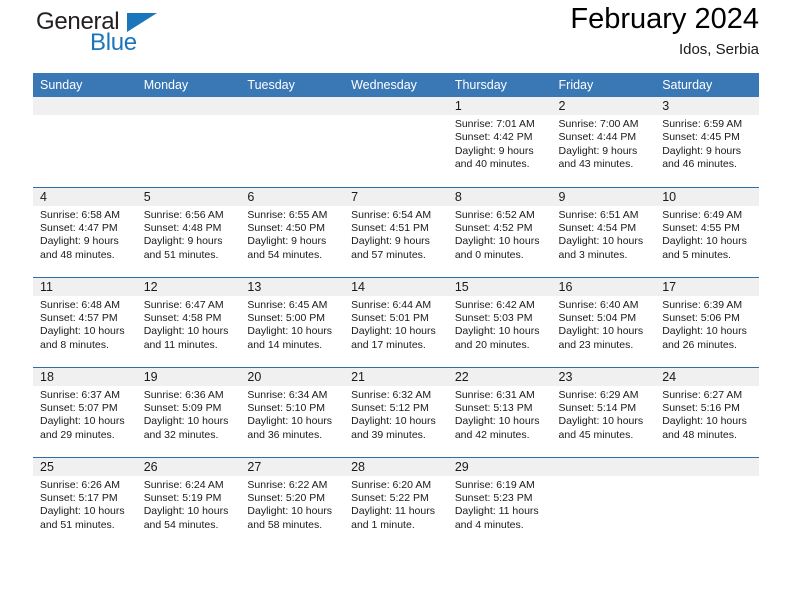 The height and width of the screenshot is (612, 792). I want to click on sunset-text: Sunset: 5:12 PM, so click(390, 407).